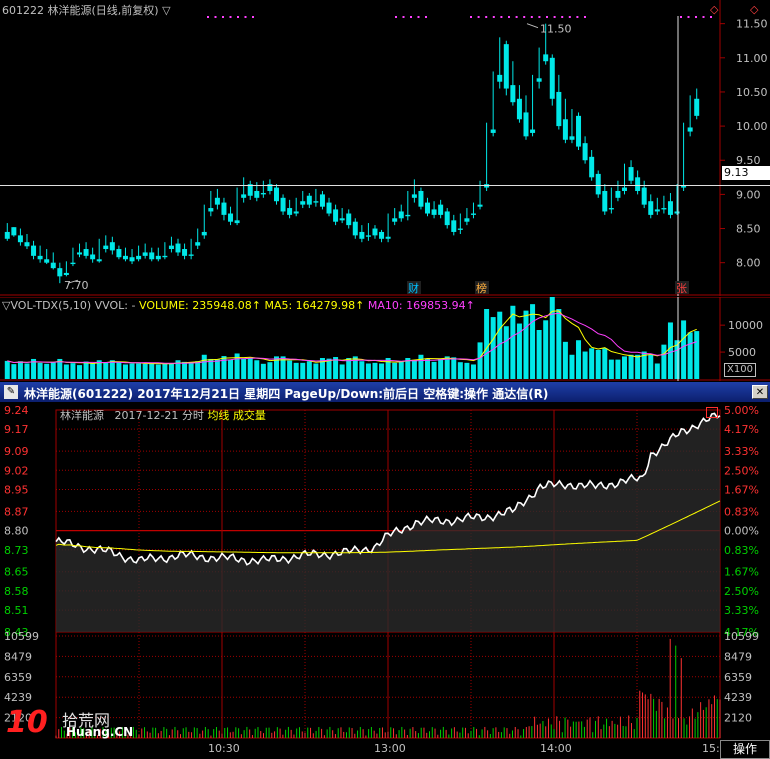 This screenshot has height=759, width=770. Describe the element at coordinates (166, 10) in the screenshot. I see `kline-menu-arrow: ▽` at that location.